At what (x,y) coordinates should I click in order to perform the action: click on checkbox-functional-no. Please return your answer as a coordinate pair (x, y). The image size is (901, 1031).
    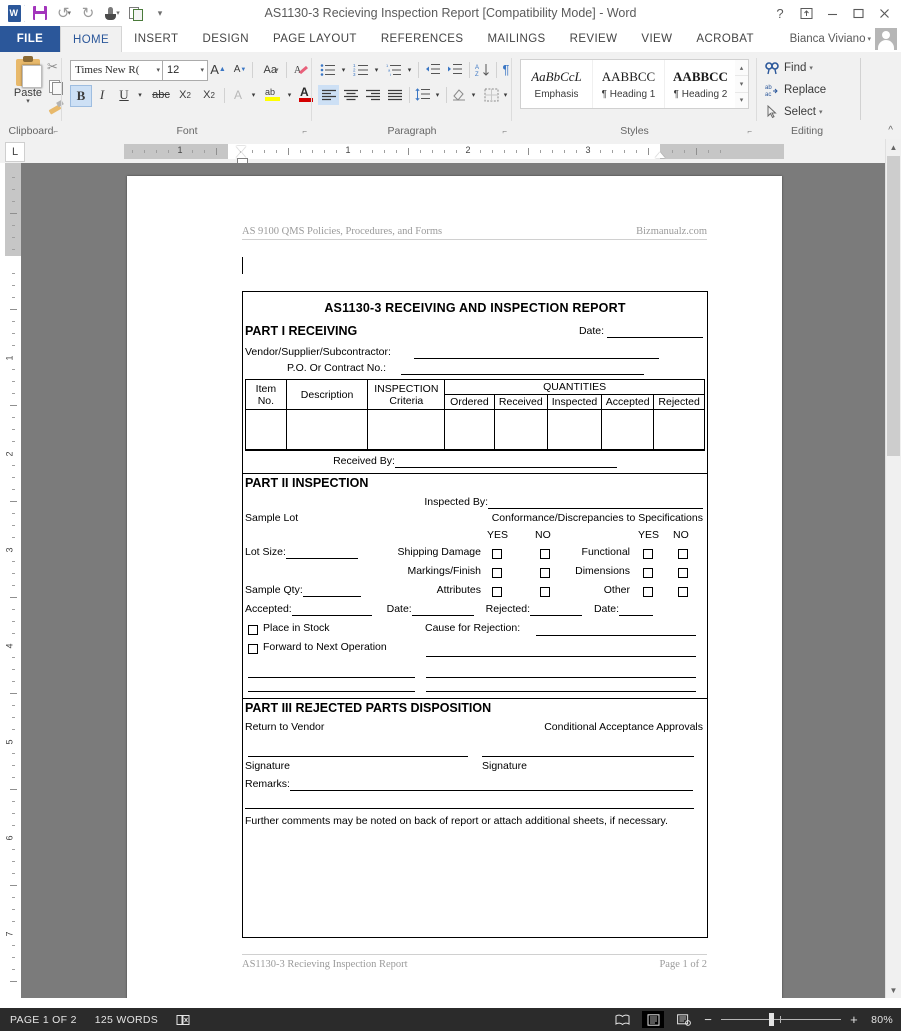
    Looking at the image, I should click on (683, 554).